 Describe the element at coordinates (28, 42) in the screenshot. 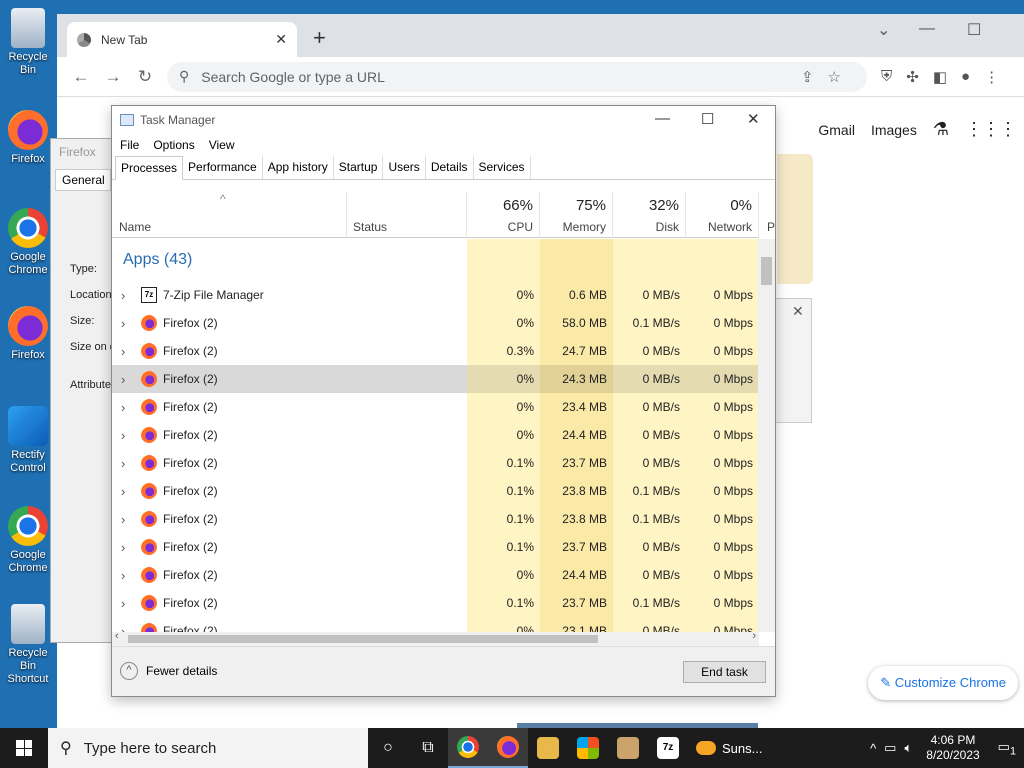

I see `desktop-icon-recycle-bin: Recycle Bin` at that location.